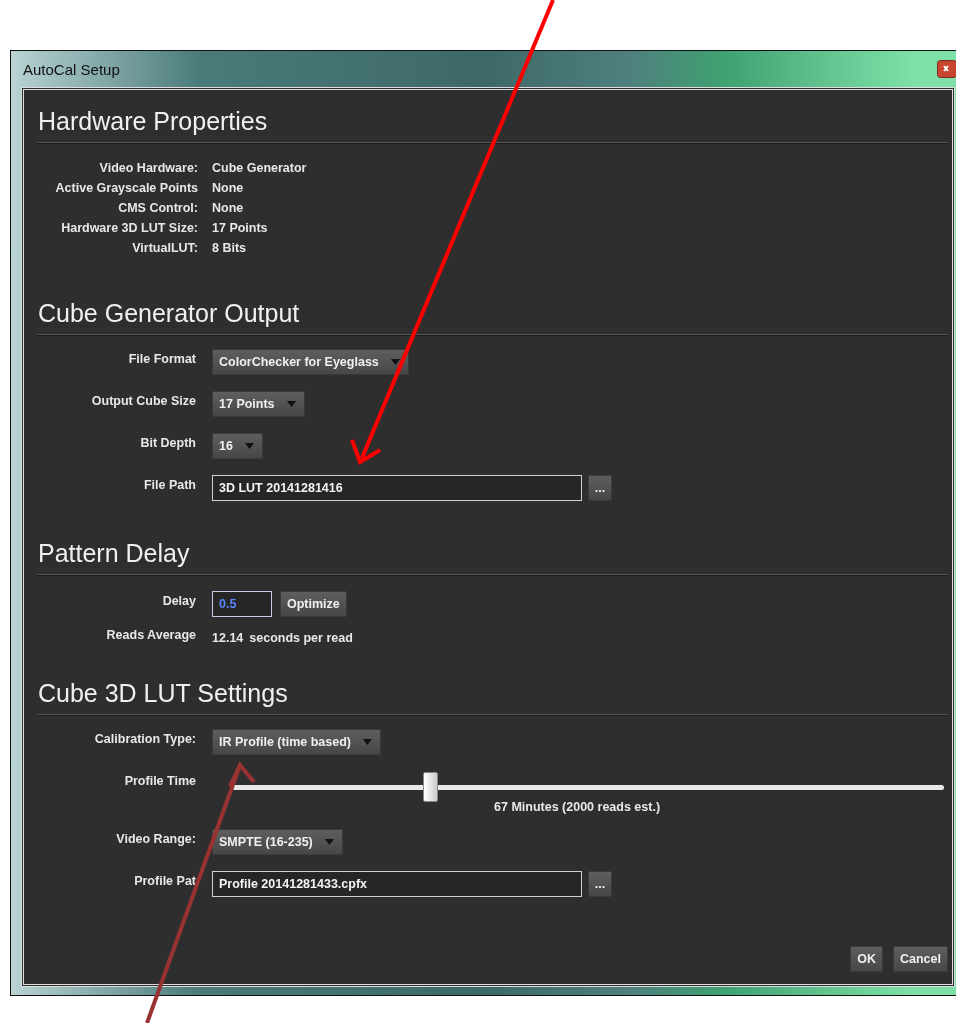  Describe the element at coordinates (159, 780) in the screenshot. I see `field-label: Profile Time` at that location.